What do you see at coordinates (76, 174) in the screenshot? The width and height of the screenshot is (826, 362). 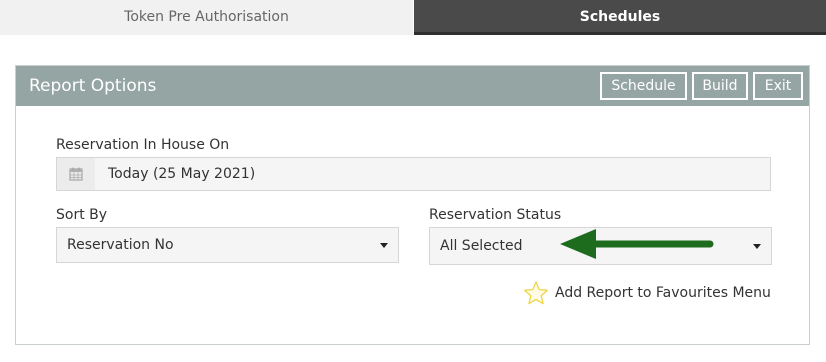 I see `calendar-icon` at bounding box center [76, 174].